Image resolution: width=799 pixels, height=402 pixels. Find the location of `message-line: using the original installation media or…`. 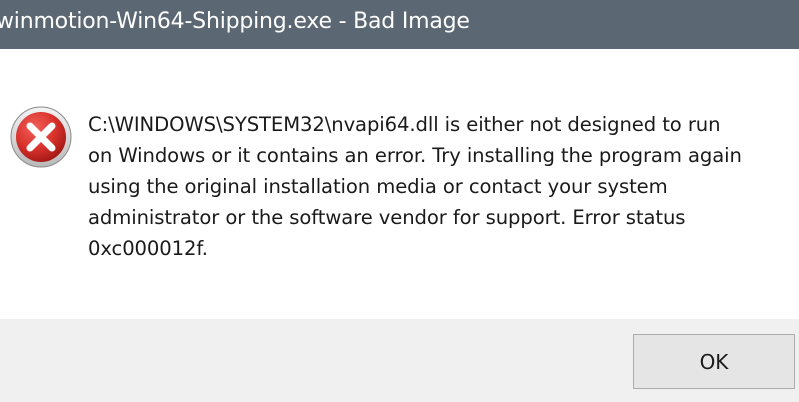

message-line: using the original installation media or… is located at coordinates (378, 186).